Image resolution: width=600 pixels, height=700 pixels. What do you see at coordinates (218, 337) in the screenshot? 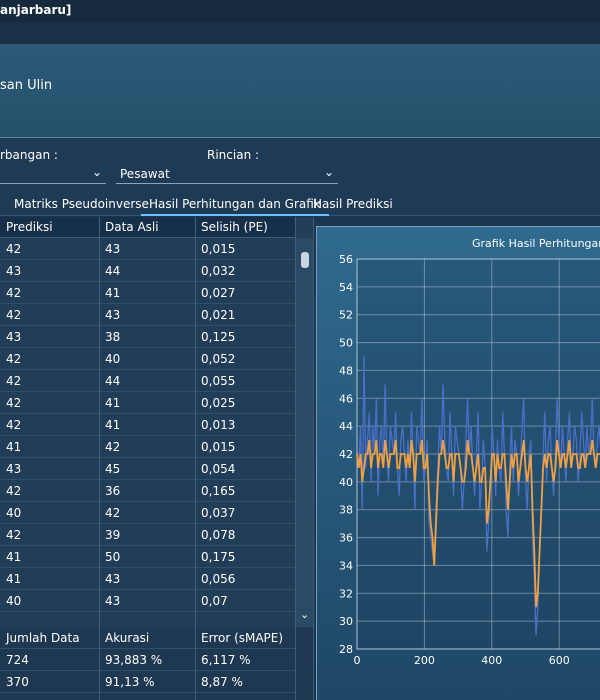
I see `table-cell: 0,125` at bounding box center [218, 337].